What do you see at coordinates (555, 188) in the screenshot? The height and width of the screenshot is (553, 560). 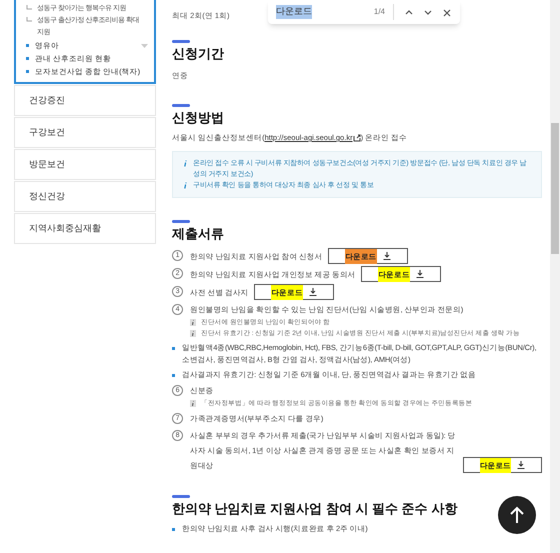 I see `scroll-thumb` at bounding box center [555, 188].